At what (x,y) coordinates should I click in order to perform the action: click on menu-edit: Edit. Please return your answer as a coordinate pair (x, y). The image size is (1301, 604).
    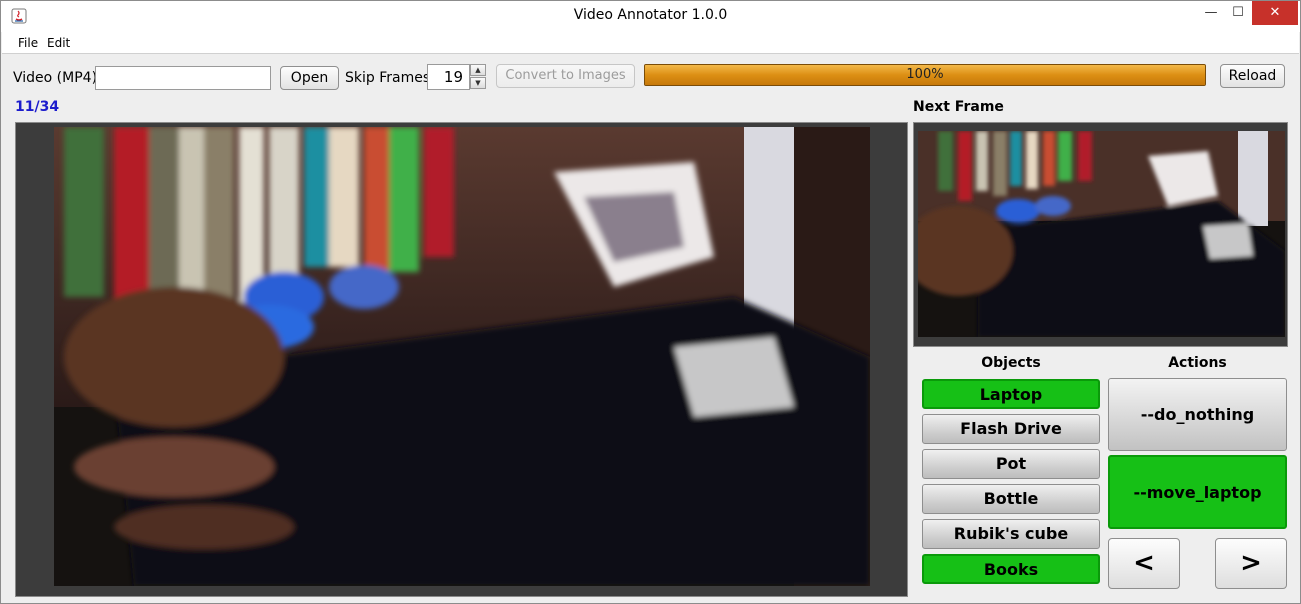
    Looking at the image, I should click on (58, 43).